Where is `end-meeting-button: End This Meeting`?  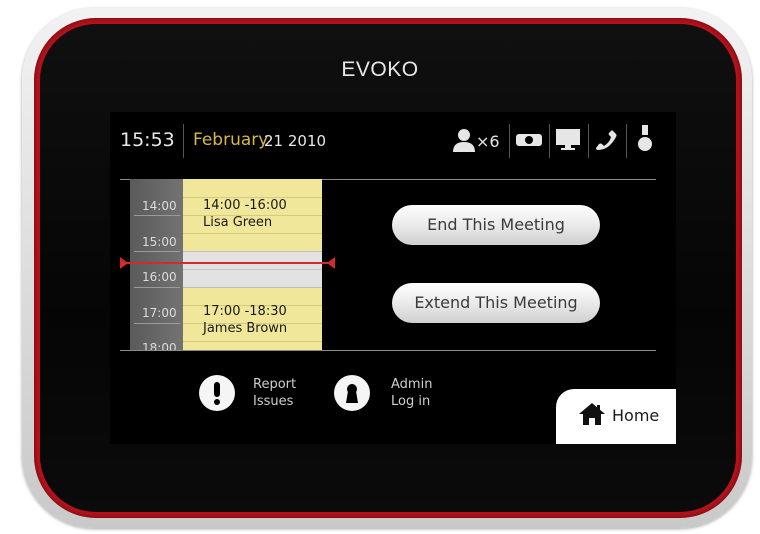
end-meeting-button: End This Meeting is located at coordinates (496, 225).